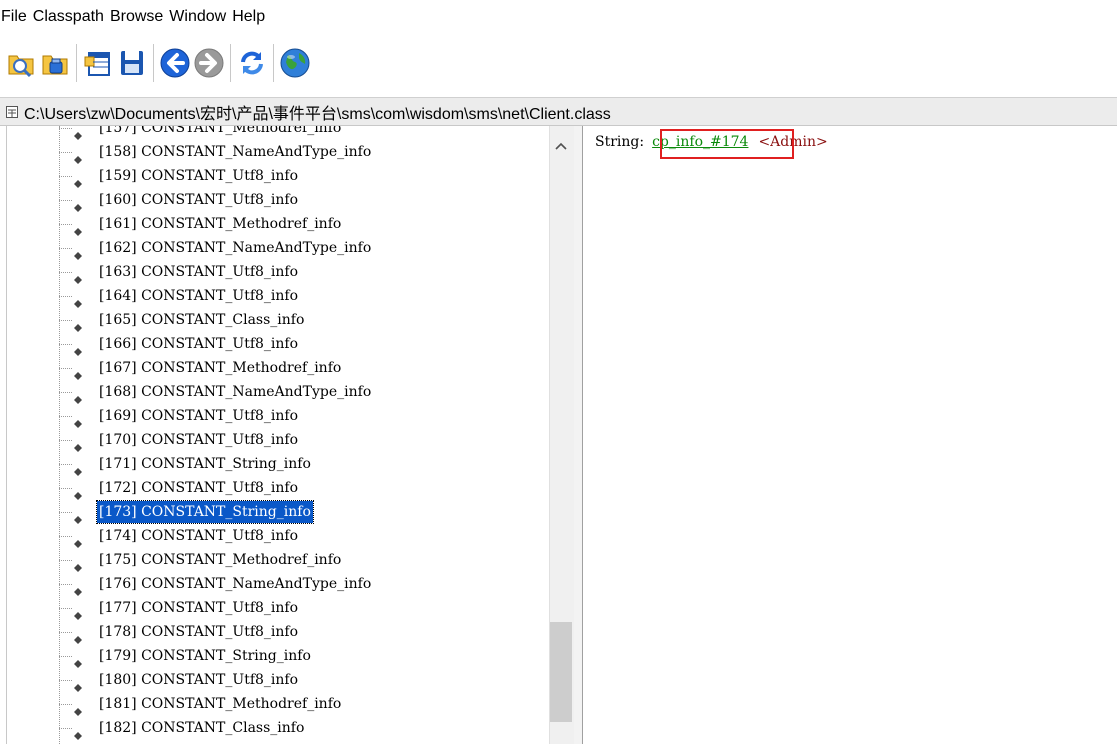  Describe the element at coordinates (272, 608) in the screenshot. I see `tree-item: [177] CONSTANT_Utf8_info` at that location.